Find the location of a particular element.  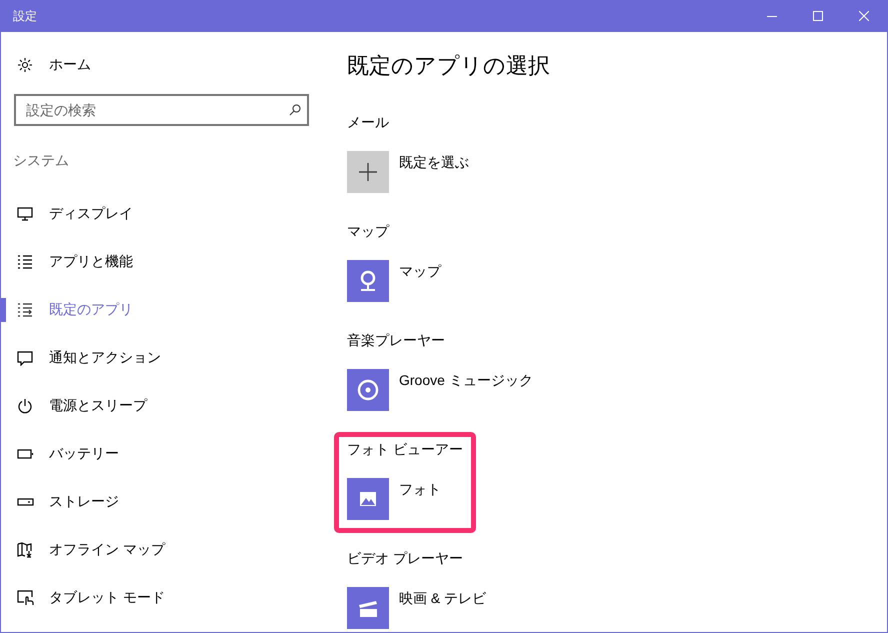

category-label: ビデオ プレーヤー is located at coordinates (405, 558).